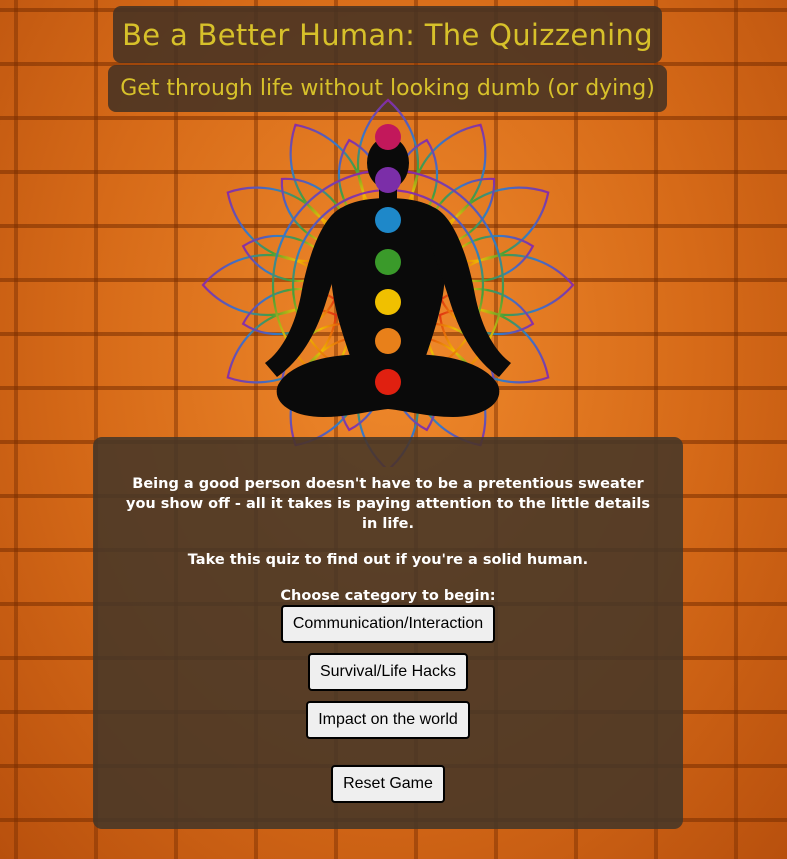 This screenshot has height=859, width=787. I want to click on reset-game-button: Reset Game, so click(388, 784).